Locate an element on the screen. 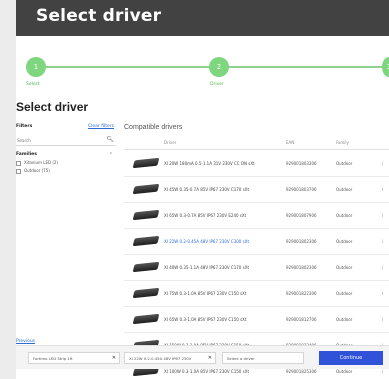  table-header: Driver EAN Family is located at coordinates (256, 143).